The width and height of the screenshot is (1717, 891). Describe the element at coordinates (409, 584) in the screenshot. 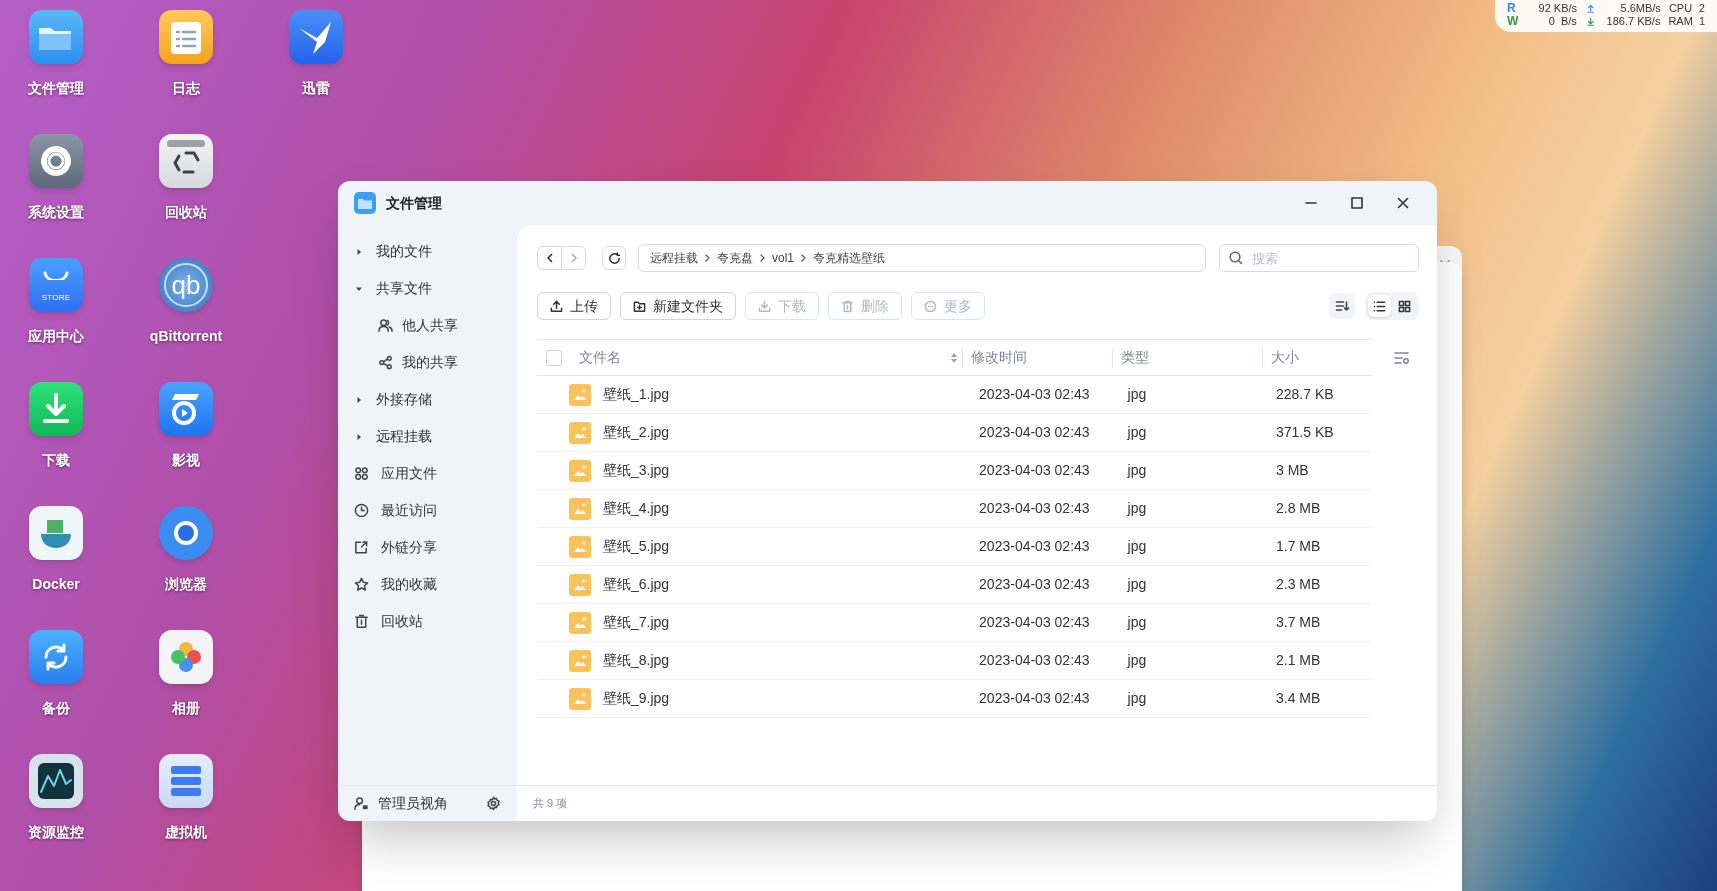

I see `sidebar-item: 我的收藏` at that location.